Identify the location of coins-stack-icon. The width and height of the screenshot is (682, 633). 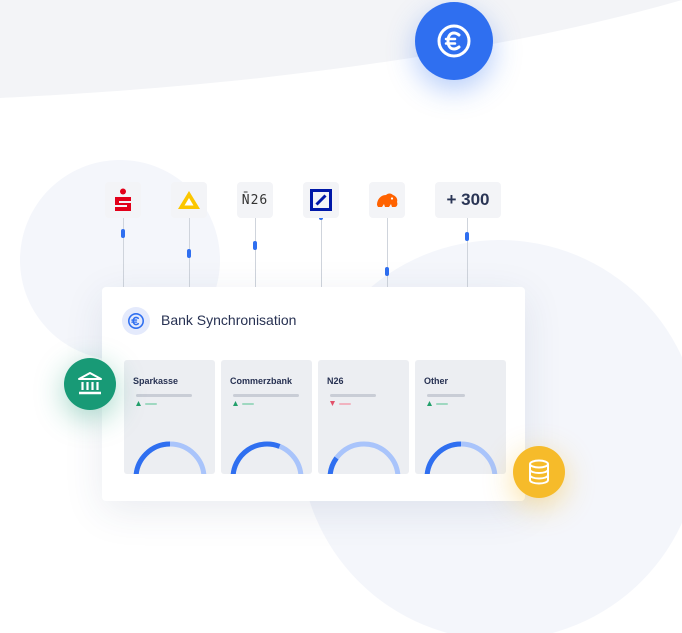
(539, 472).